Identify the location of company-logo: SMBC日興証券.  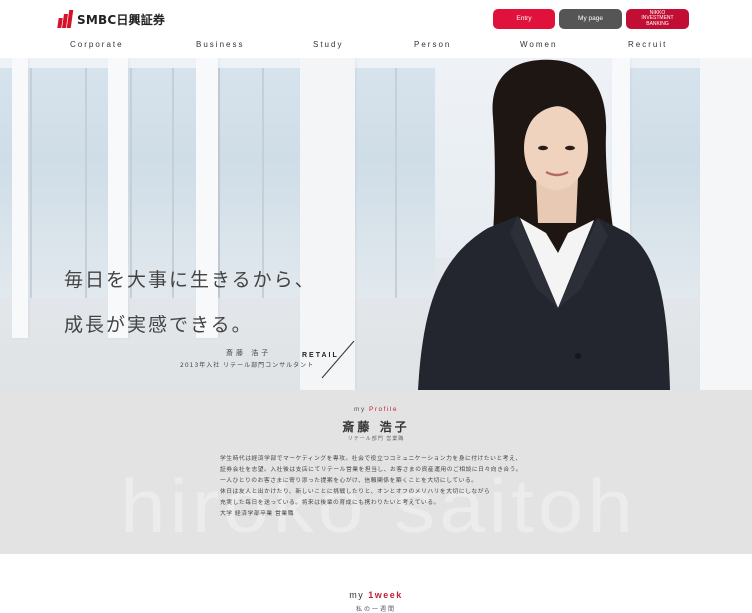
(111, 19).